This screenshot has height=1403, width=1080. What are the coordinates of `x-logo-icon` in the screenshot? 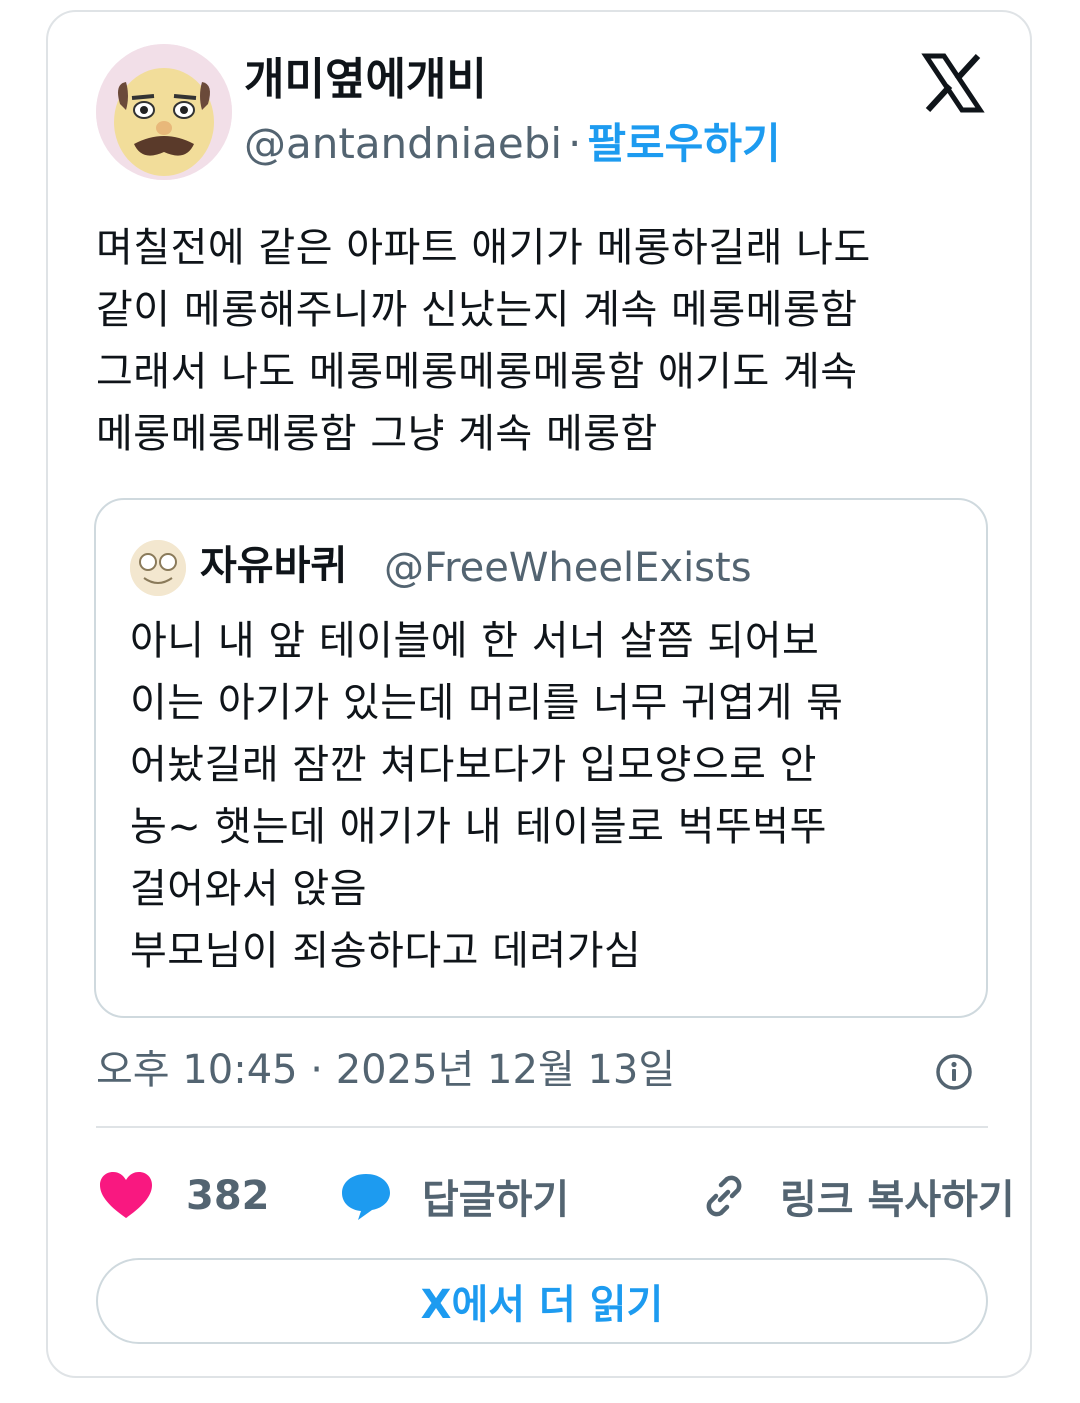 It's located at (953, 83).